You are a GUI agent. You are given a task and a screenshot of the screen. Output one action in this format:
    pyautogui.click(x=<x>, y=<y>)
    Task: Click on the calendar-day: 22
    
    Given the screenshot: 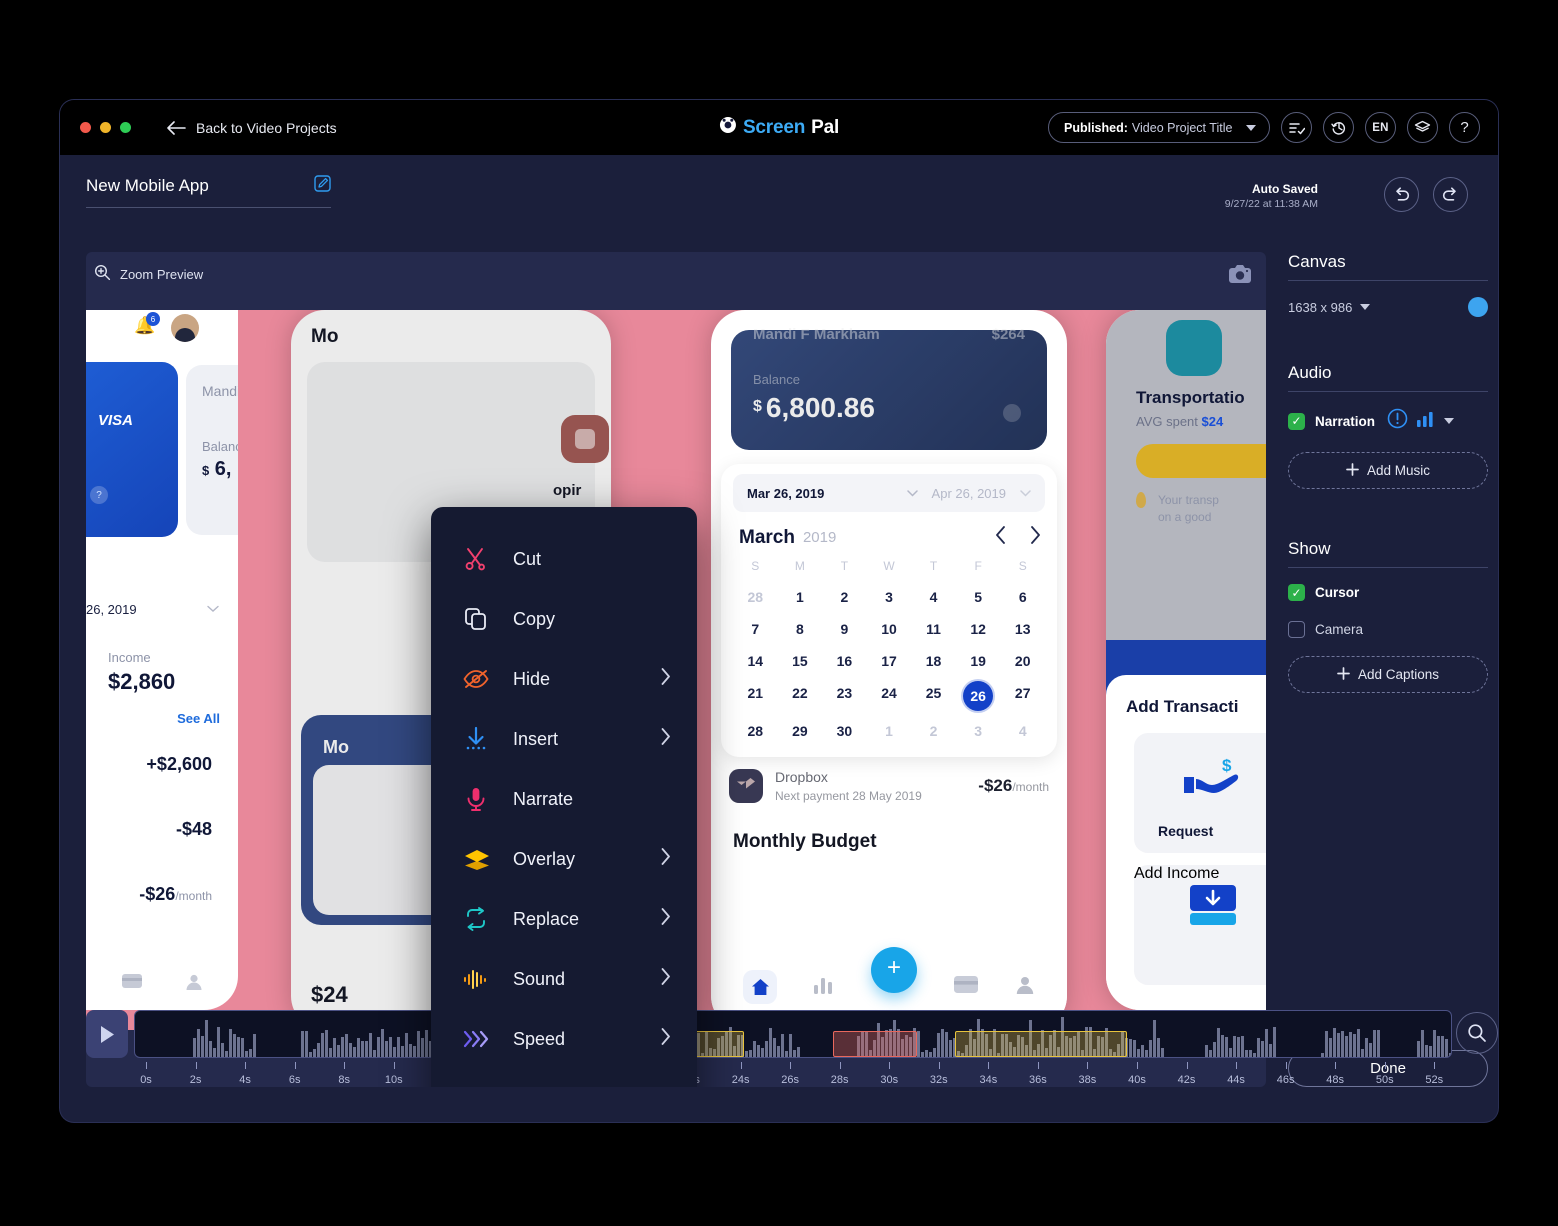 What is the action you would take?
    pyautogui.click(x=800, y=696)
    